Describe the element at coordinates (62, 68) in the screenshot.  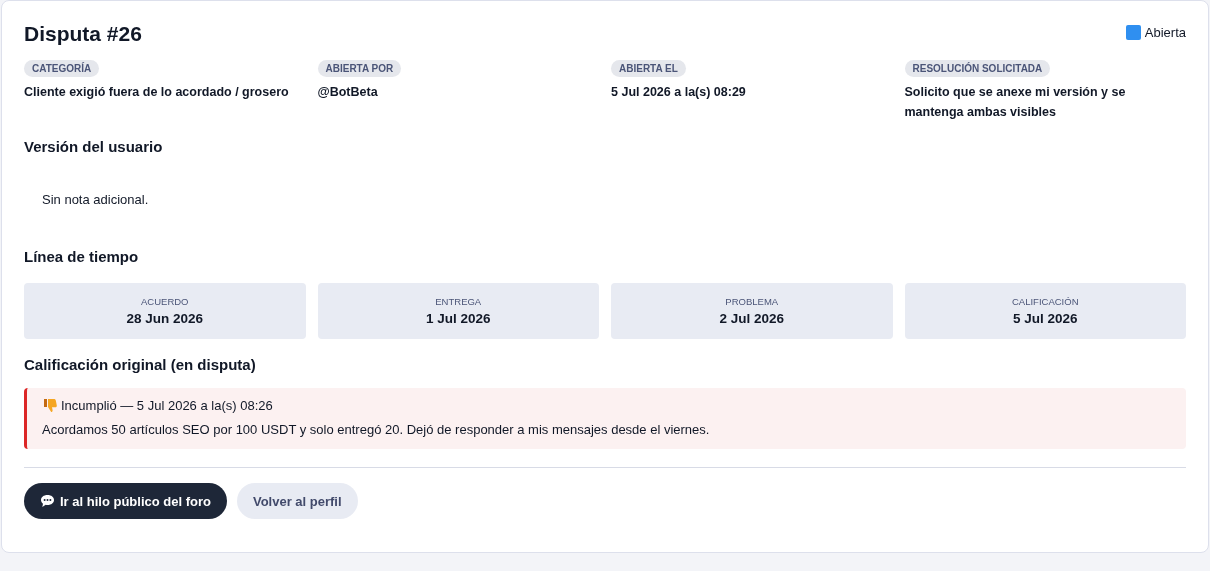
I see `field-label: CATEGORÍA` at that location.